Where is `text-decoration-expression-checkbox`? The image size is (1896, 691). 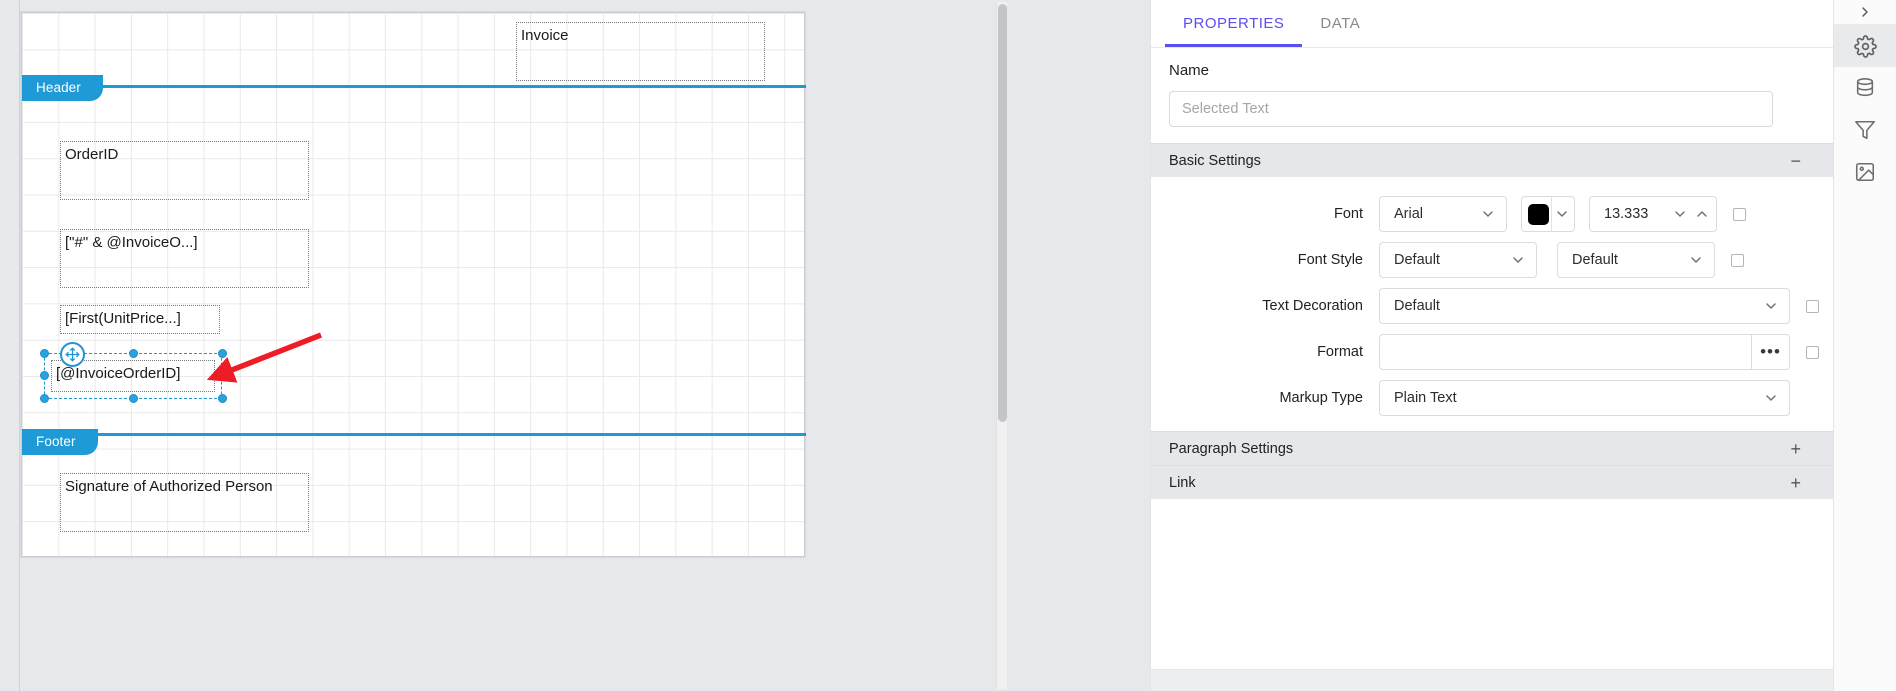
text-decoration-expression-checkbox is located at coordinates (1812, 306).